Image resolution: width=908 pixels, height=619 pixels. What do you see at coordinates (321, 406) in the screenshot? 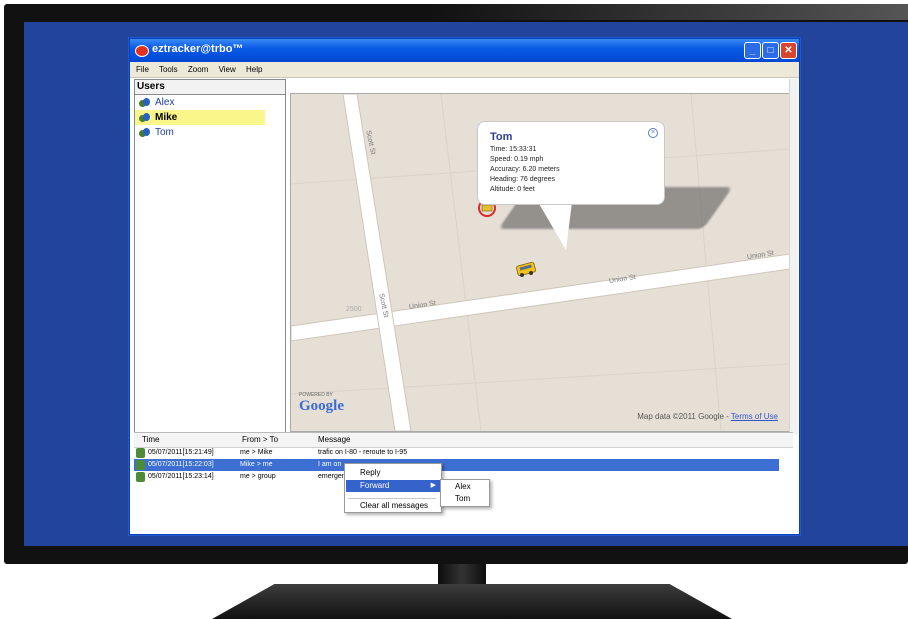
I see `google-logo: Google` at bounding box center [321, 406].